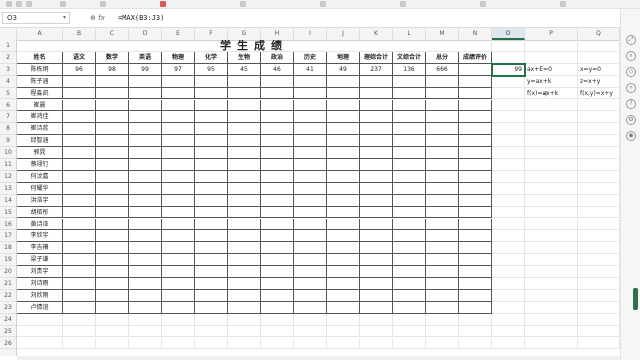 The width and height of the screenshot is (640, 360). I want to click on score-cell: 136, so click(409, 69).